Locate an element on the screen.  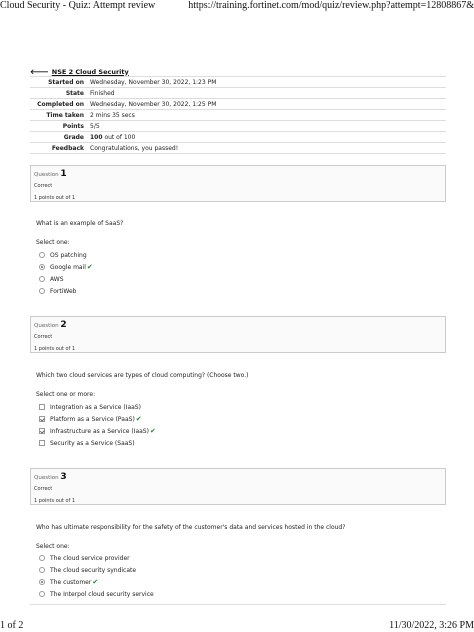
question-1-info: Question 1 Correct 1 points out of 1 is located at coordinates (238, 183).